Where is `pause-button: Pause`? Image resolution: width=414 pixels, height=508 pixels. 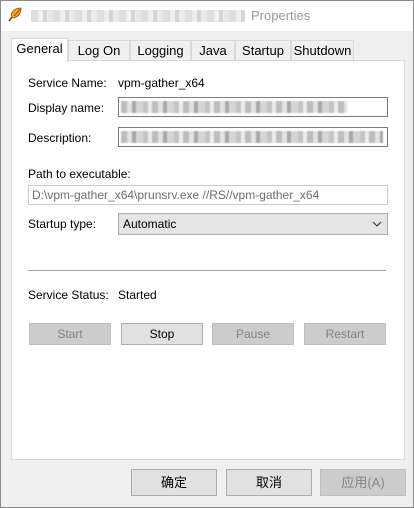
pause-button: Pause is located at coordinates (253, 334).